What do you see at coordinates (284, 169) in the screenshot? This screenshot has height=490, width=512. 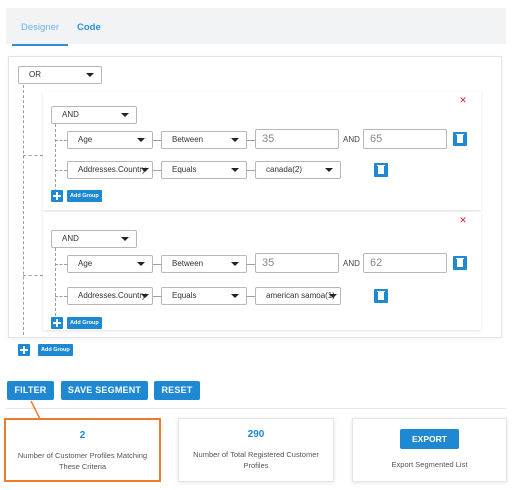 I see `value-select-value: canada(2)` at bounding box center [284, 169].